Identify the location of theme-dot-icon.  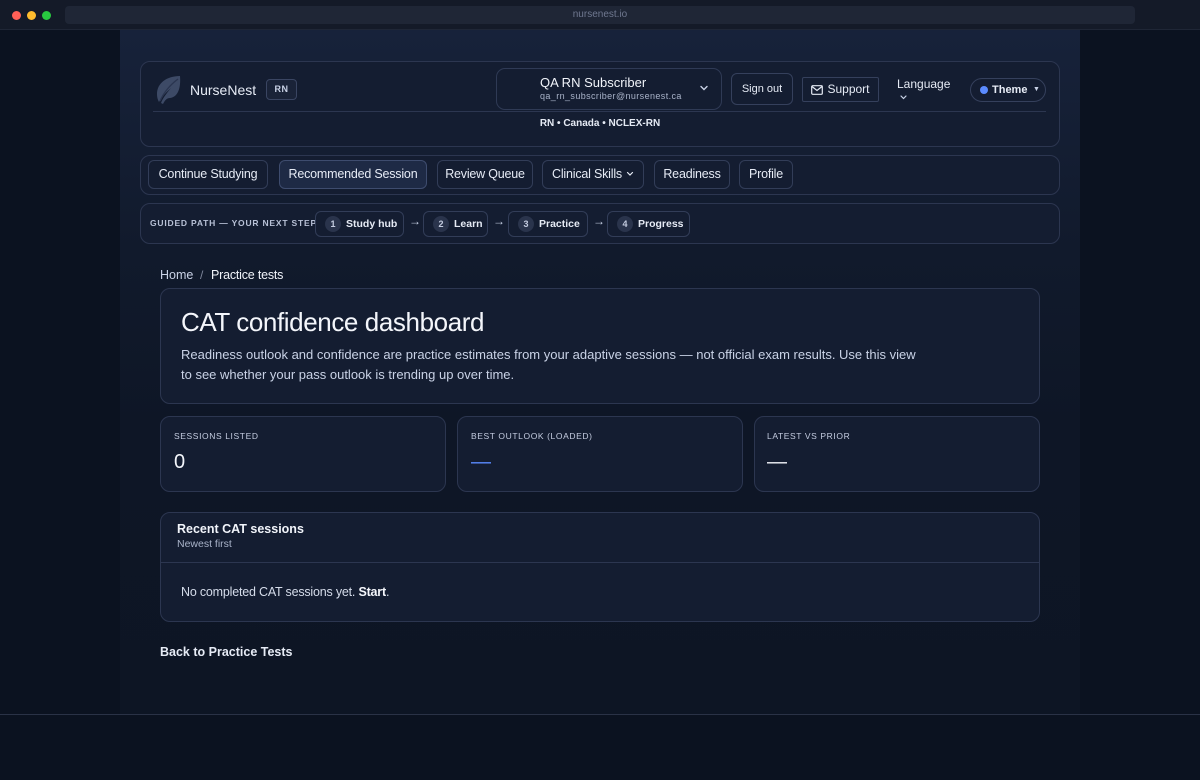
(984, 90).